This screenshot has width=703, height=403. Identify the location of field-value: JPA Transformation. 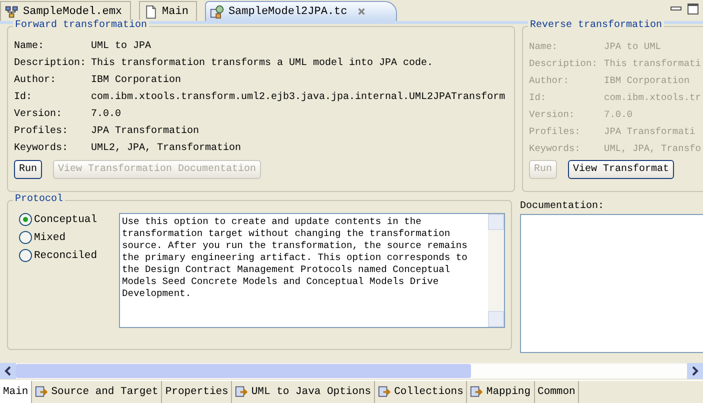
(145, 131).